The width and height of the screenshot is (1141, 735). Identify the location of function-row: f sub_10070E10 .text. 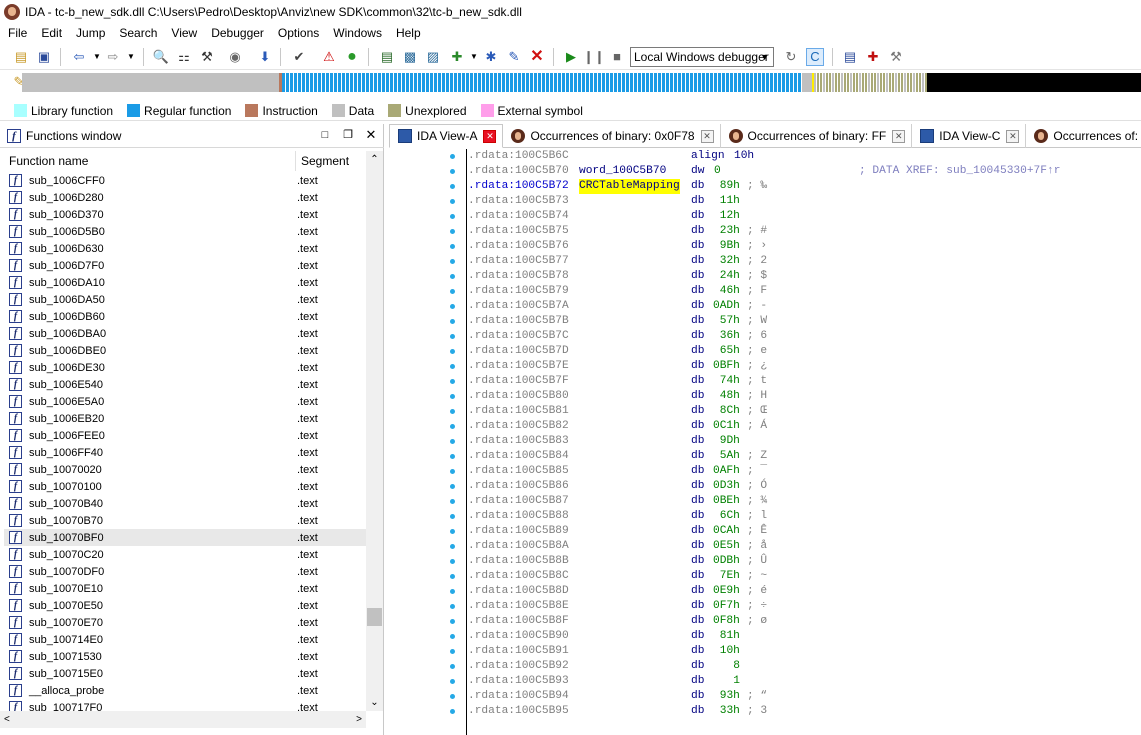
(185, 588).